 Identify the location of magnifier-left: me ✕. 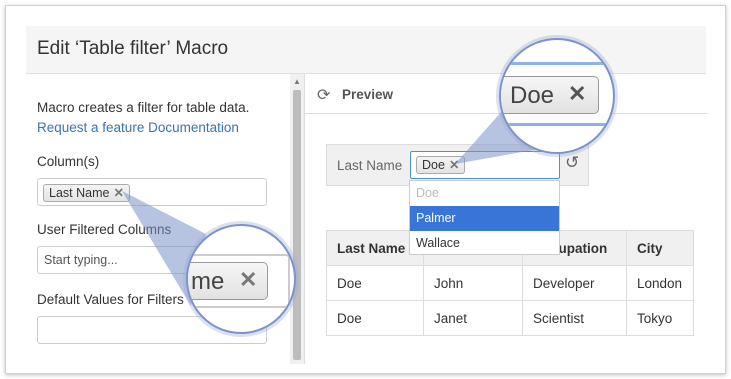
(241, 279).